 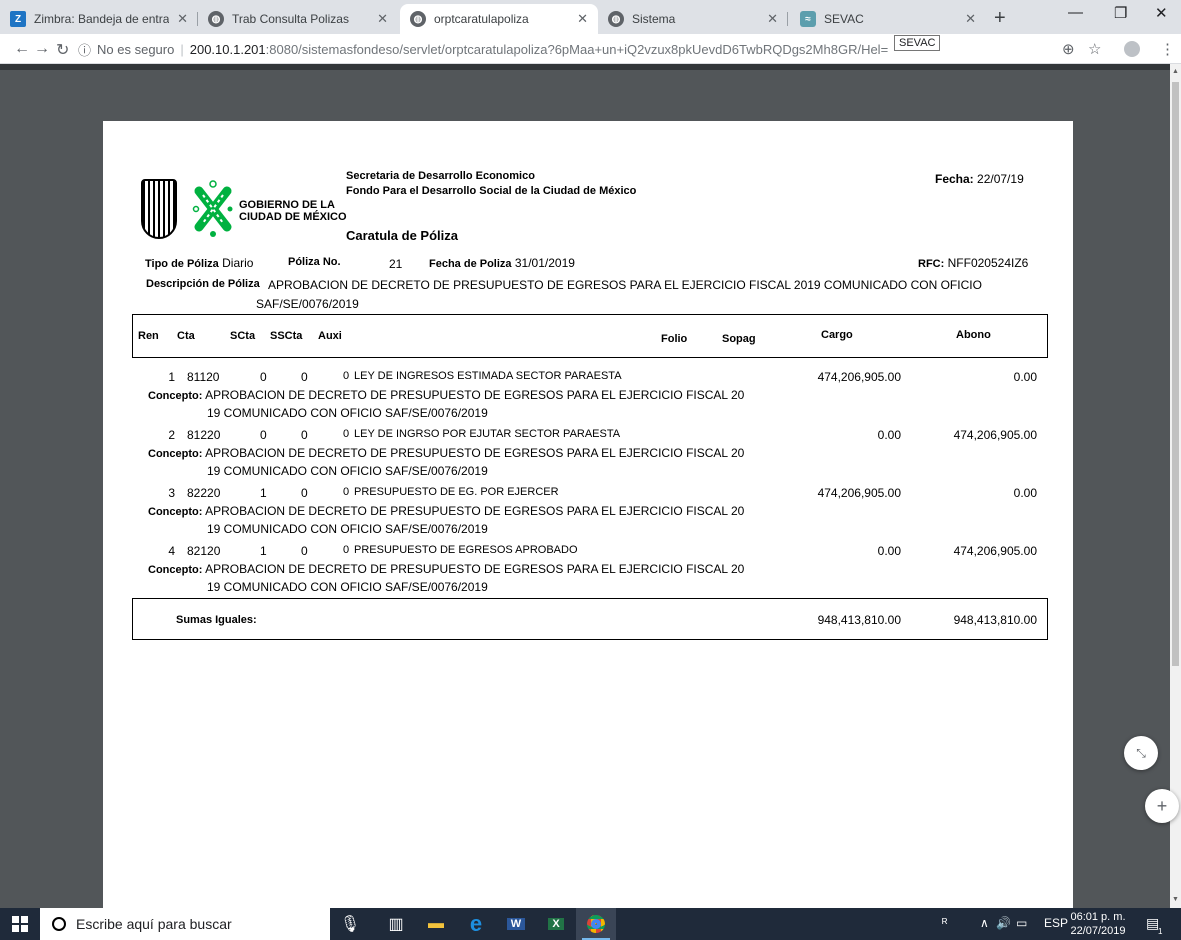 I want to click on notification-count: 1, so click(x=1160, y=931).